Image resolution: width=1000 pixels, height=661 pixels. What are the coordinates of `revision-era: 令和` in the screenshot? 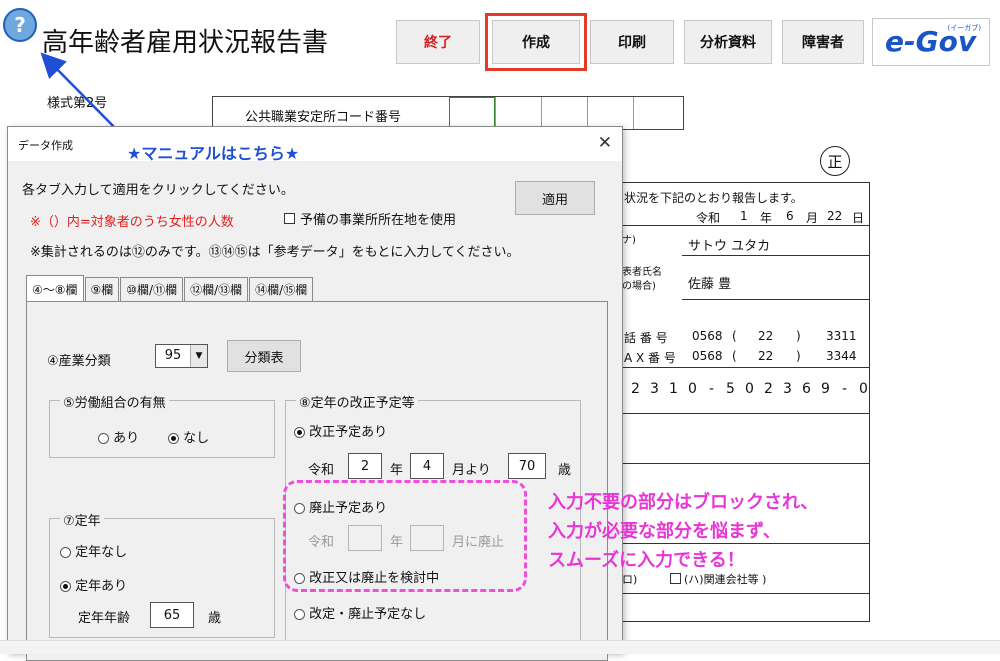 It's located at (321, 470).